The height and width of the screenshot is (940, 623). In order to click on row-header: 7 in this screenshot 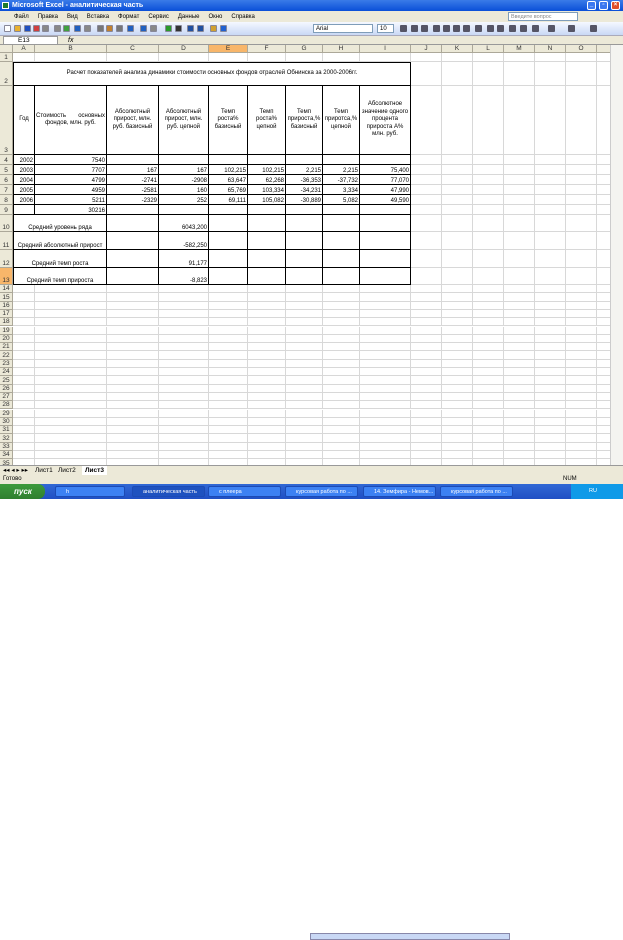, I will do `click(6, 190)`.